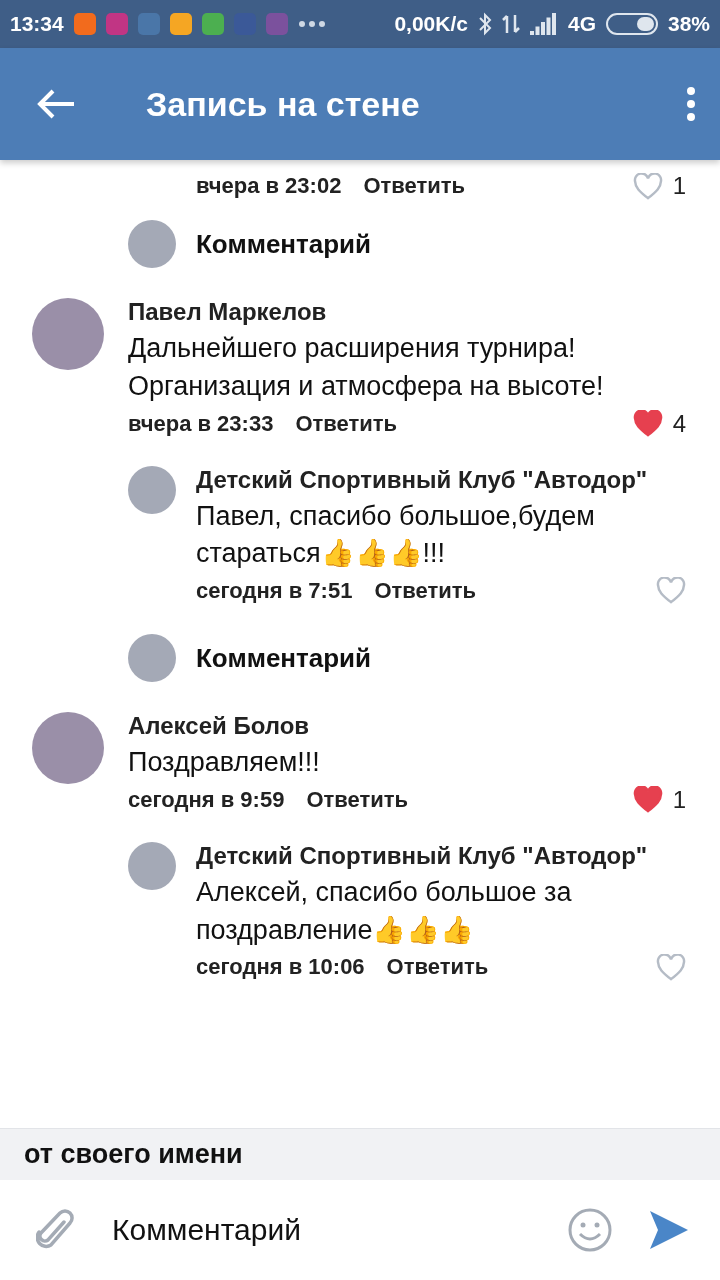 This screenshot has width=720, height=1280. I want to click on emoji-button, so click(590, 1230).